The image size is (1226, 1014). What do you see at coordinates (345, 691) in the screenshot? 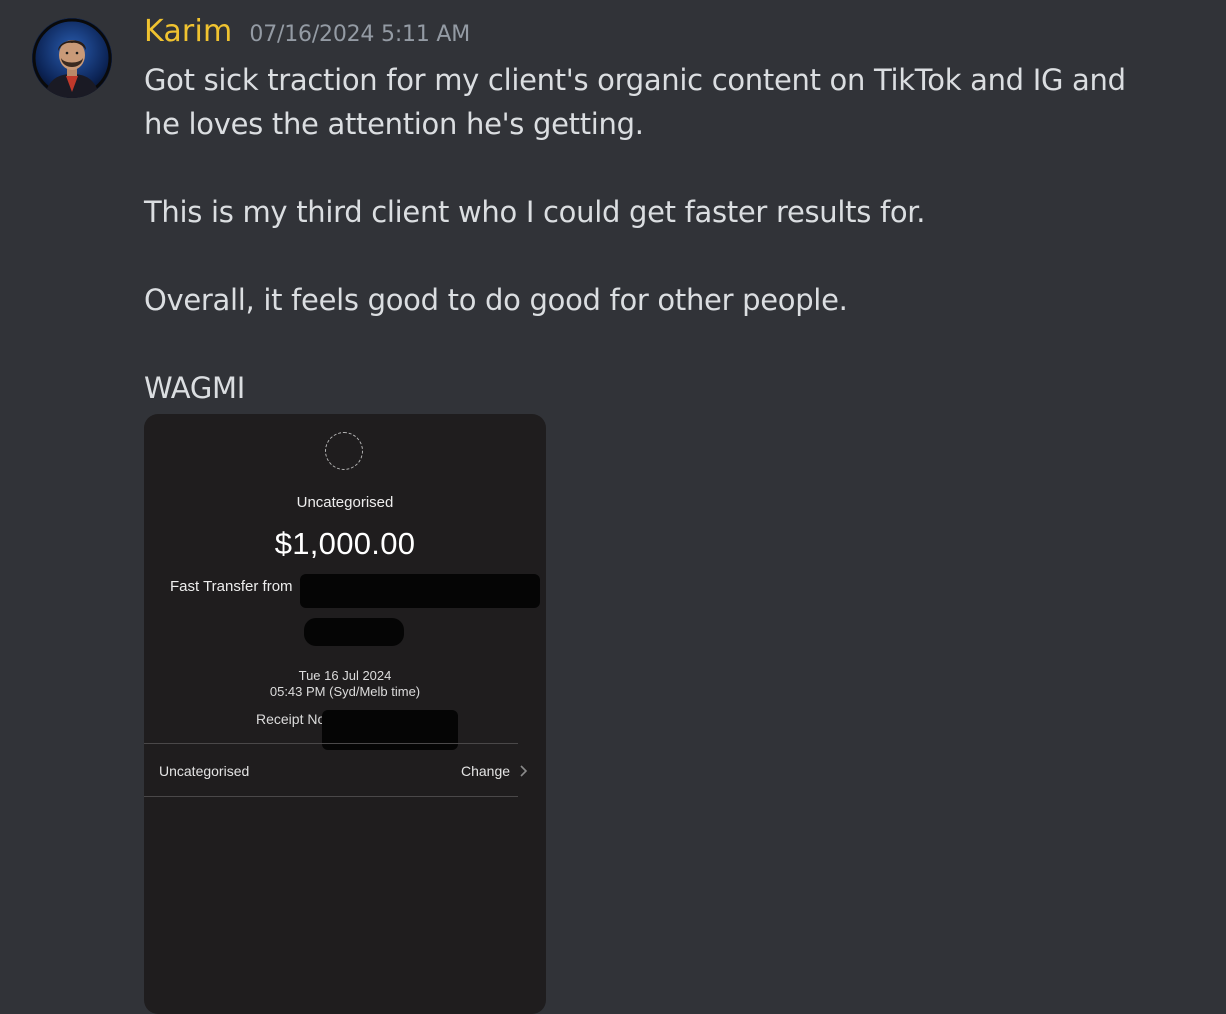
I see `transaction-time: 05:43 PM (Syd/Melb time)` at bounding box center [345, 691].